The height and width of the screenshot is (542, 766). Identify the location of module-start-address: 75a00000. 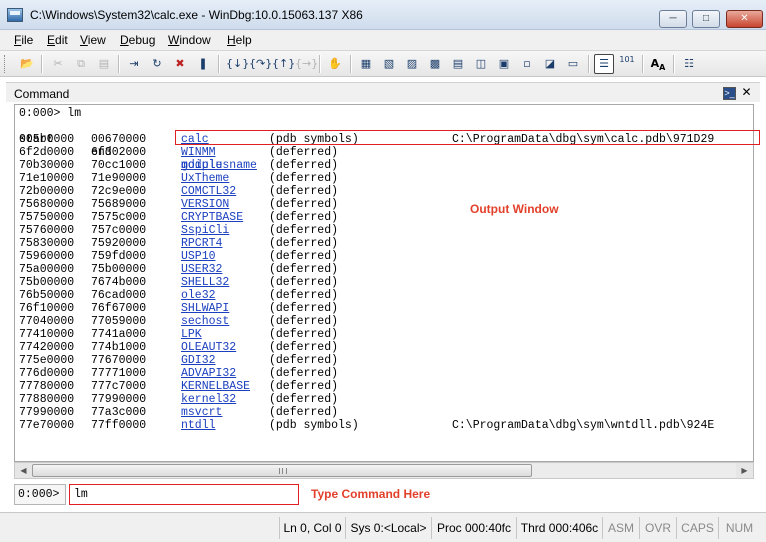
(47, 269).